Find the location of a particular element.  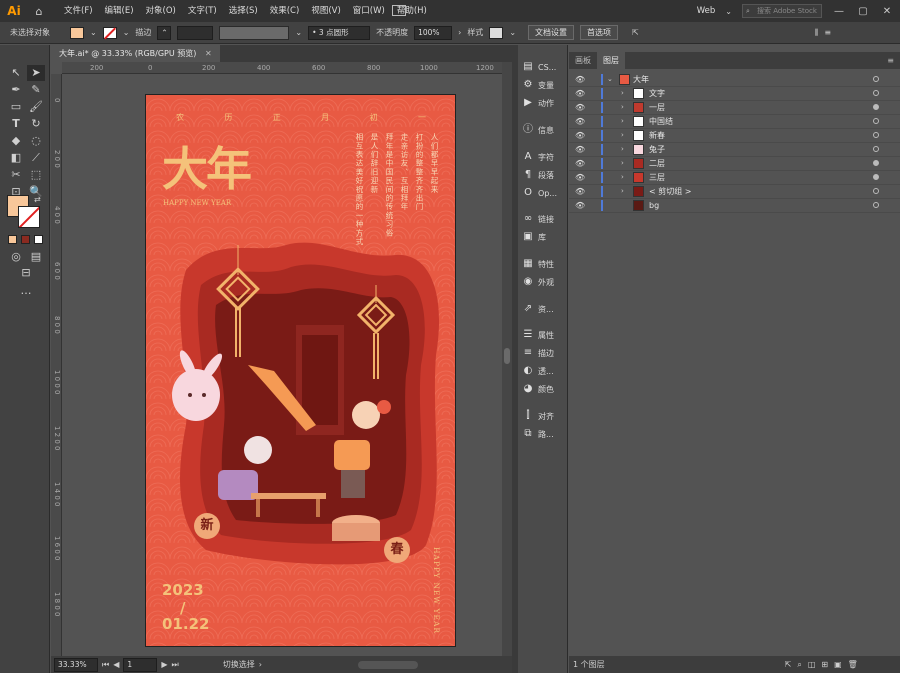

none-mode-icon is located at coordinates (38, 239).